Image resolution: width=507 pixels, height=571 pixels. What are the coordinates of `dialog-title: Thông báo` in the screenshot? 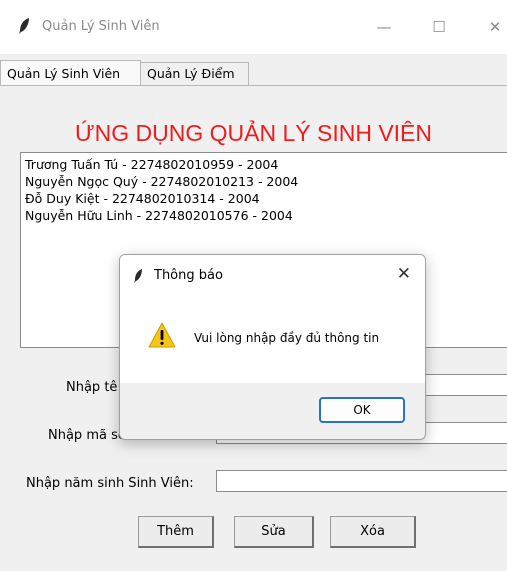 It's located at (188, 275).